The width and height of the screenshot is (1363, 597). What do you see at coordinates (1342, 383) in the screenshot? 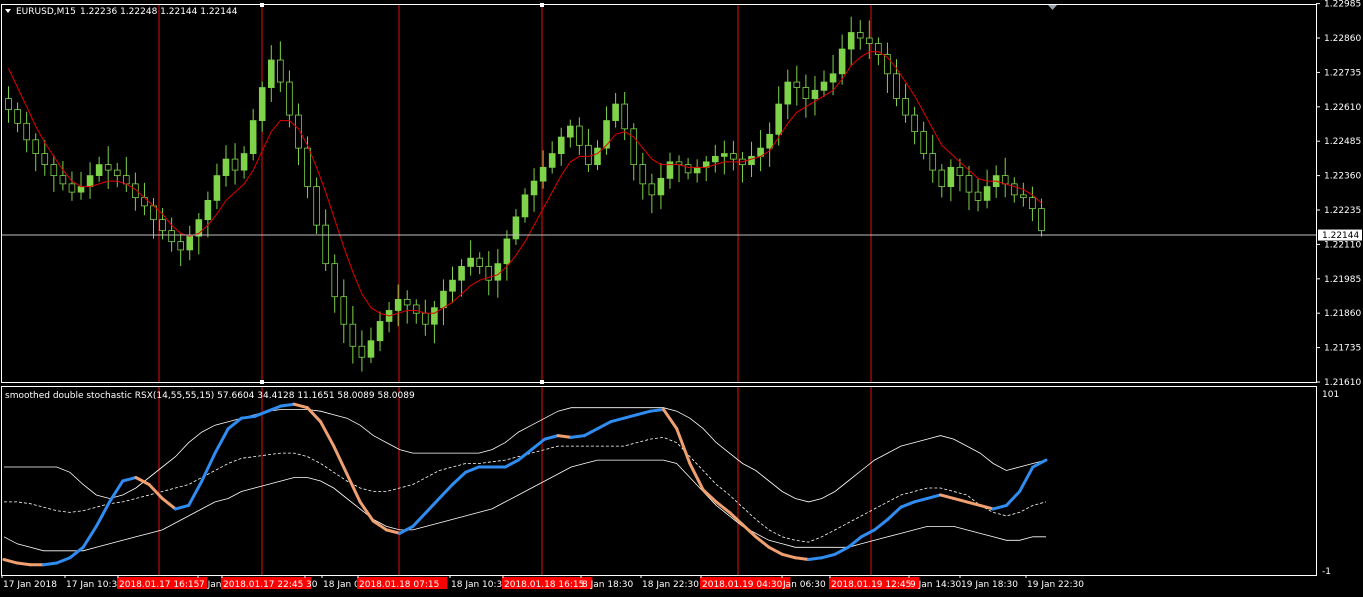
I see `price-tick-label: 1.21610` at bounding box center [1342, 383].